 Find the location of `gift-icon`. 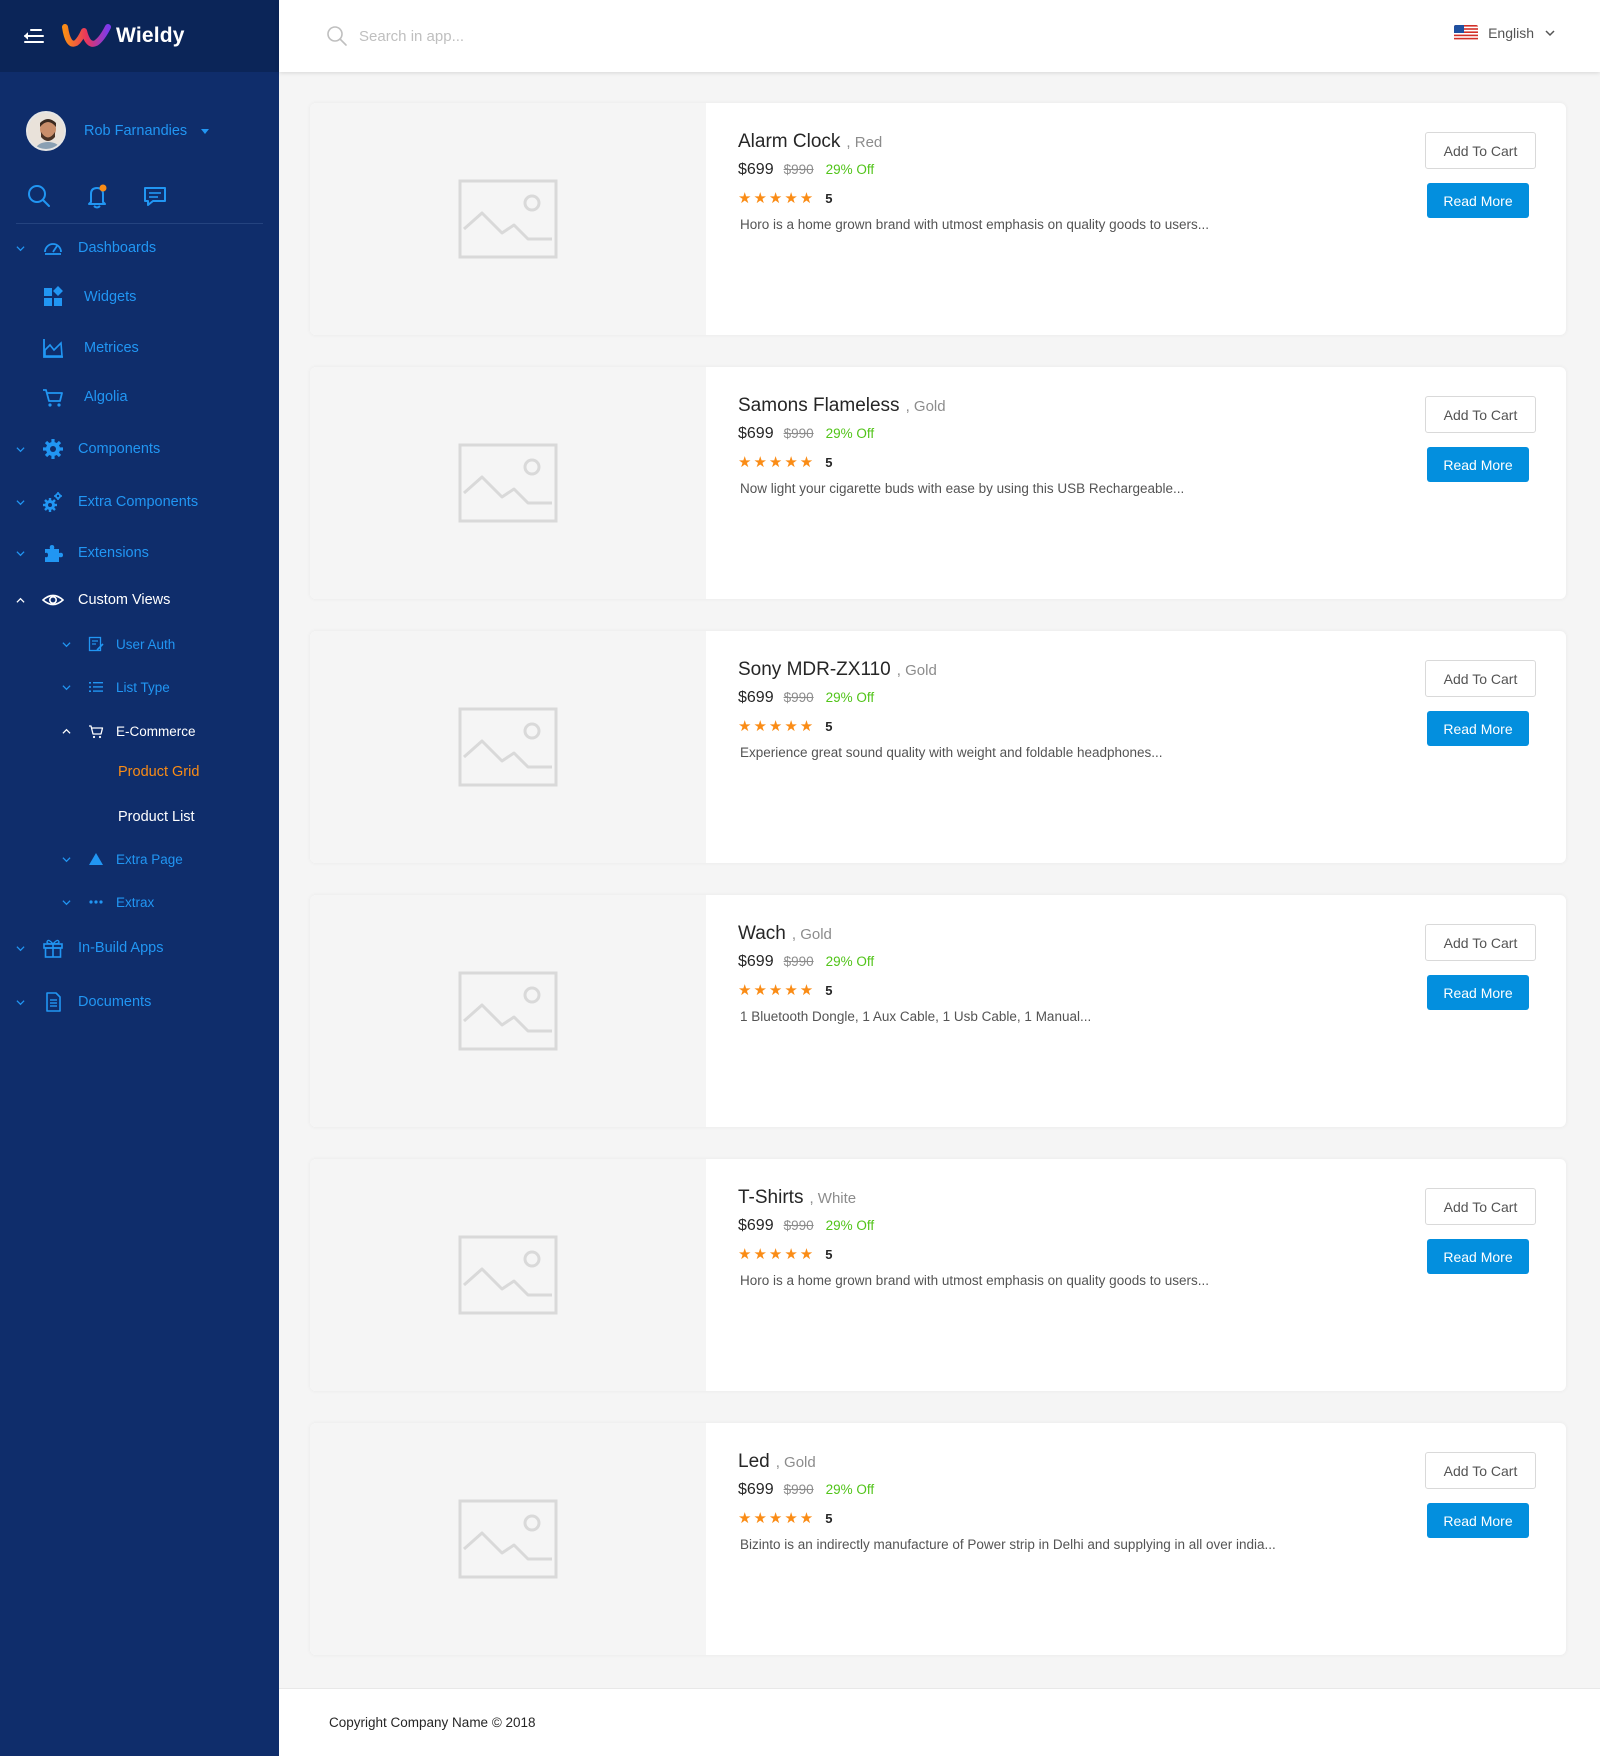

gift-icon is located at coordinates (53, 948).